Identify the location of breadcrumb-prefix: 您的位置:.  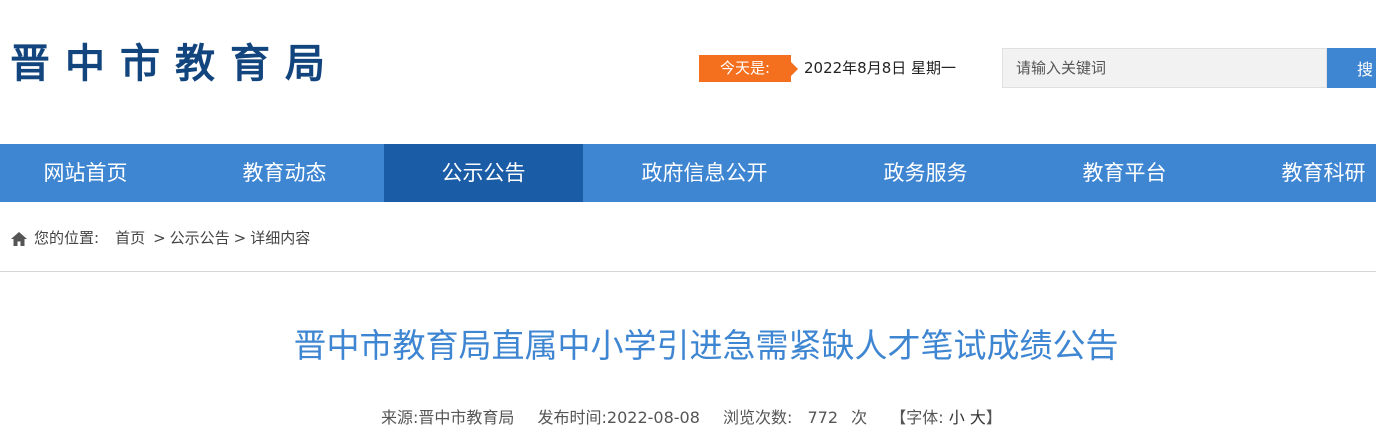
(67, 238).